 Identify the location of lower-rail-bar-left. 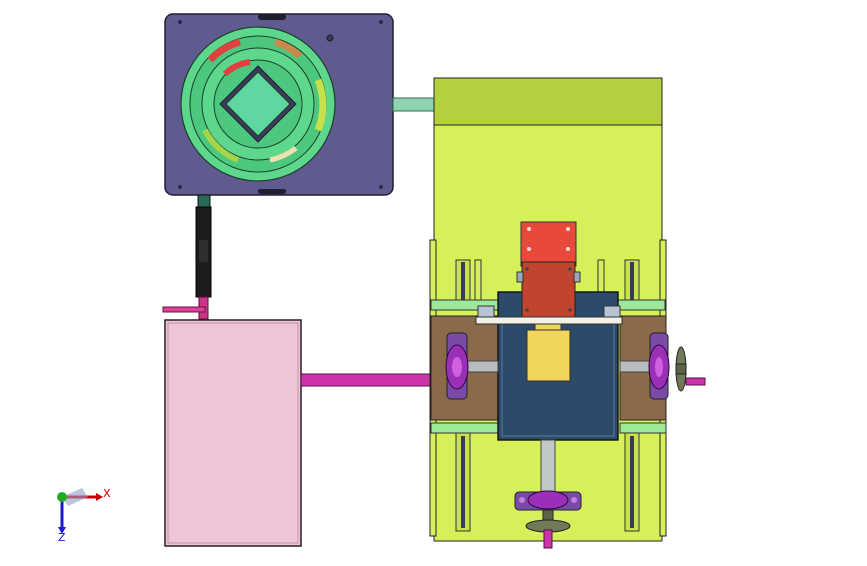
(465, 428).